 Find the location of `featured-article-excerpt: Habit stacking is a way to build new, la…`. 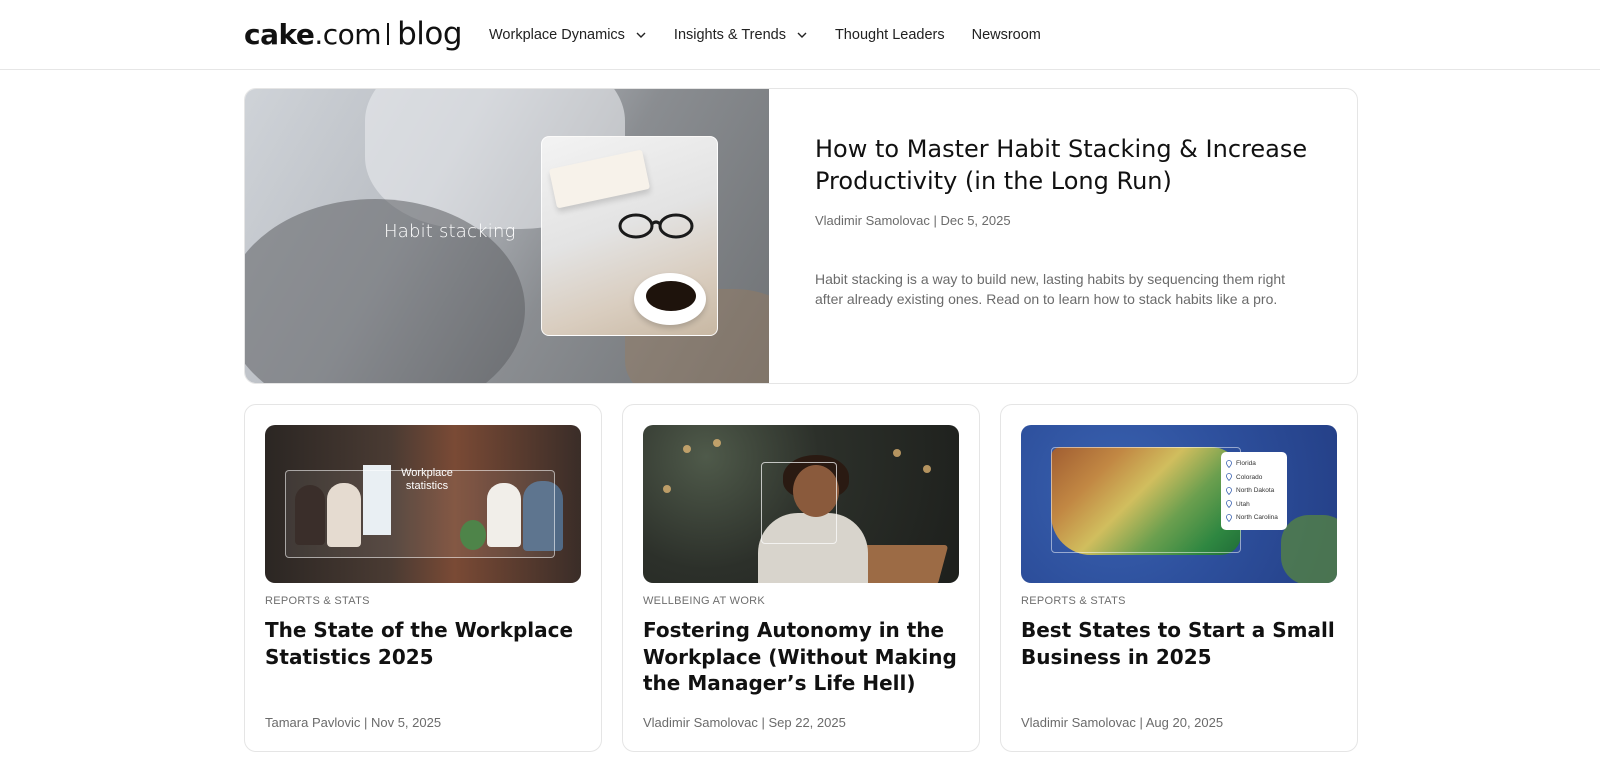

featured-article-excerpt: Habit stacking is a way to build new, la… is located at coordinates (1050, 289).